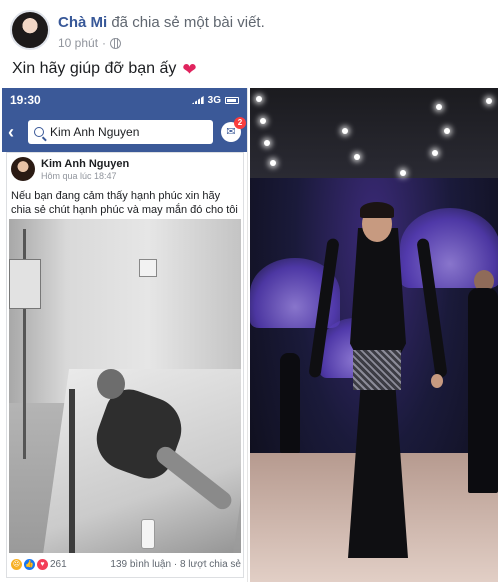 The image size is (500, 588). I want to click on engagement-counts: 139 bình luận · 8 lượt chia sẻ, so click(175, 564).